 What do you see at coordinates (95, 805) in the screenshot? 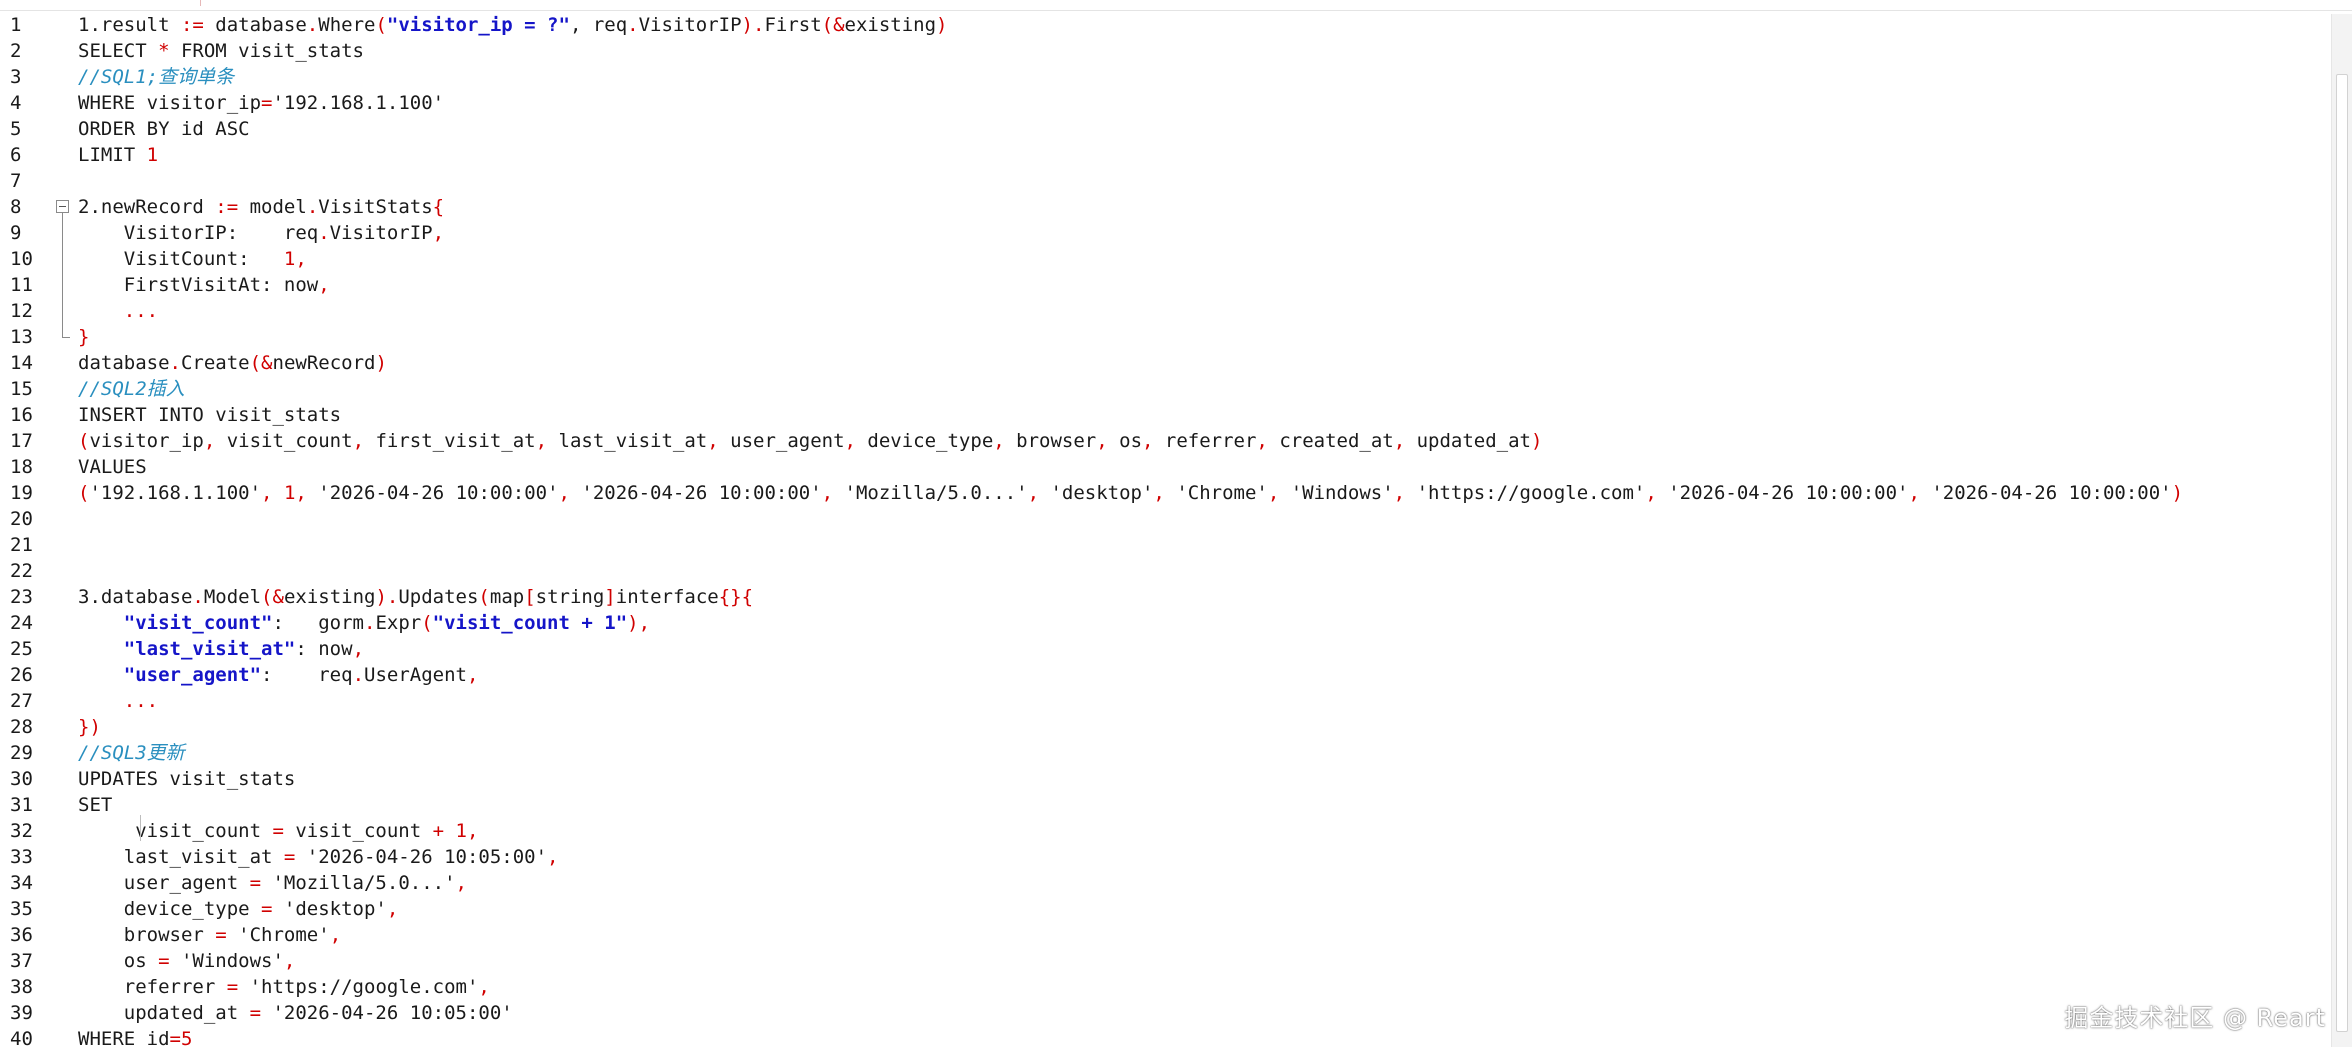
I see `code-line: SET` at bounding box center [95, 805].